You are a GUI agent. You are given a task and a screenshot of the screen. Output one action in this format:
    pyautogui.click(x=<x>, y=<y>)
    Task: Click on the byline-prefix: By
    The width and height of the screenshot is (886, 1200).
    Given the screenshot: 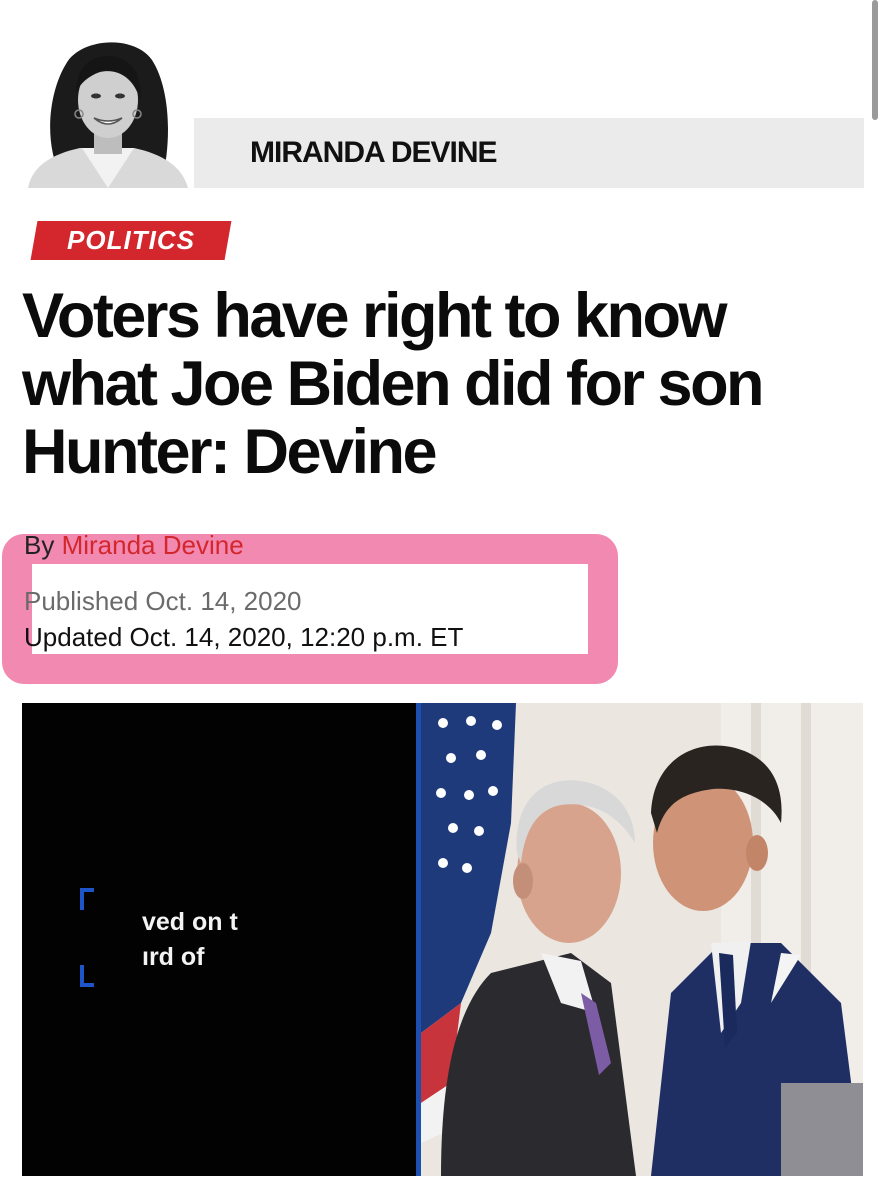 What is the action you would take?
    pyautogui.click(x=39, y=545)
    